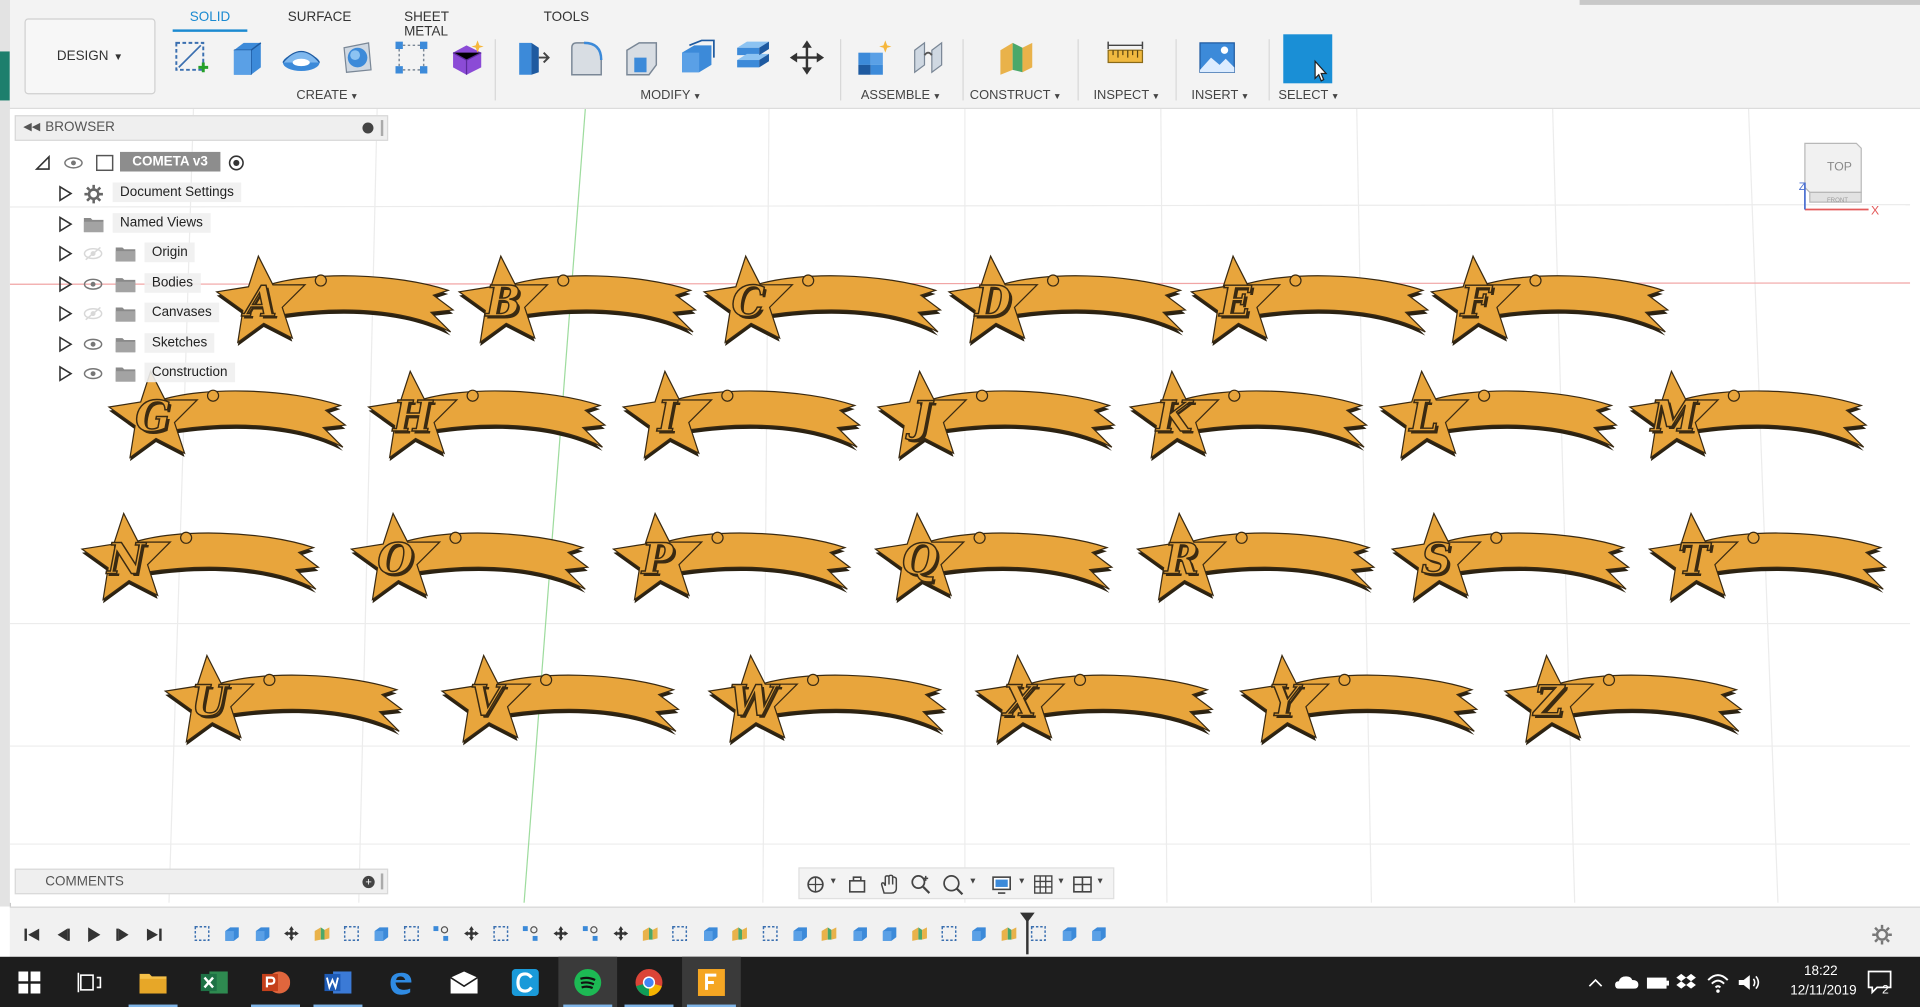 This screenshot has height=1007, width=1920. What do you see at coordinates (566, 17) in the screenshot?
I see `tab-tools: TOOLS` at bounding box center [566, 17].